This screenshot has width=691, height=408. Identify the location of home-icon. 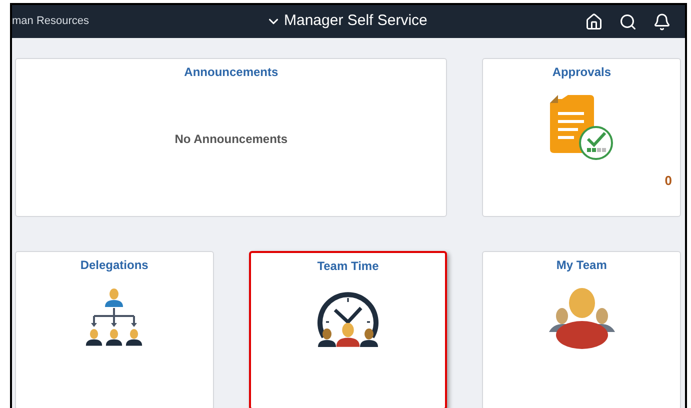
(594, 21).